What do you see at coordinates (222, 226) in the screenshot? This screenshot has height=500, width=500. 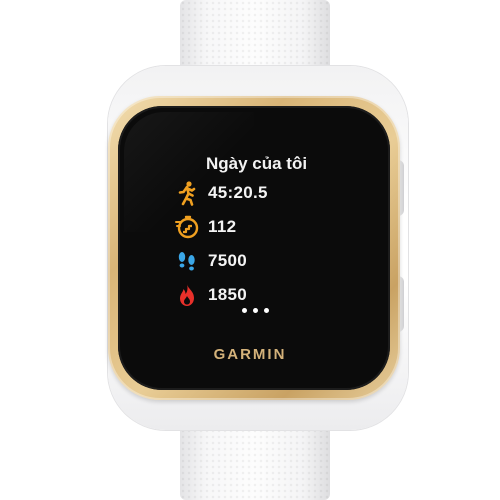 I see `metric-value: 112` at bounding box center [222, 226].